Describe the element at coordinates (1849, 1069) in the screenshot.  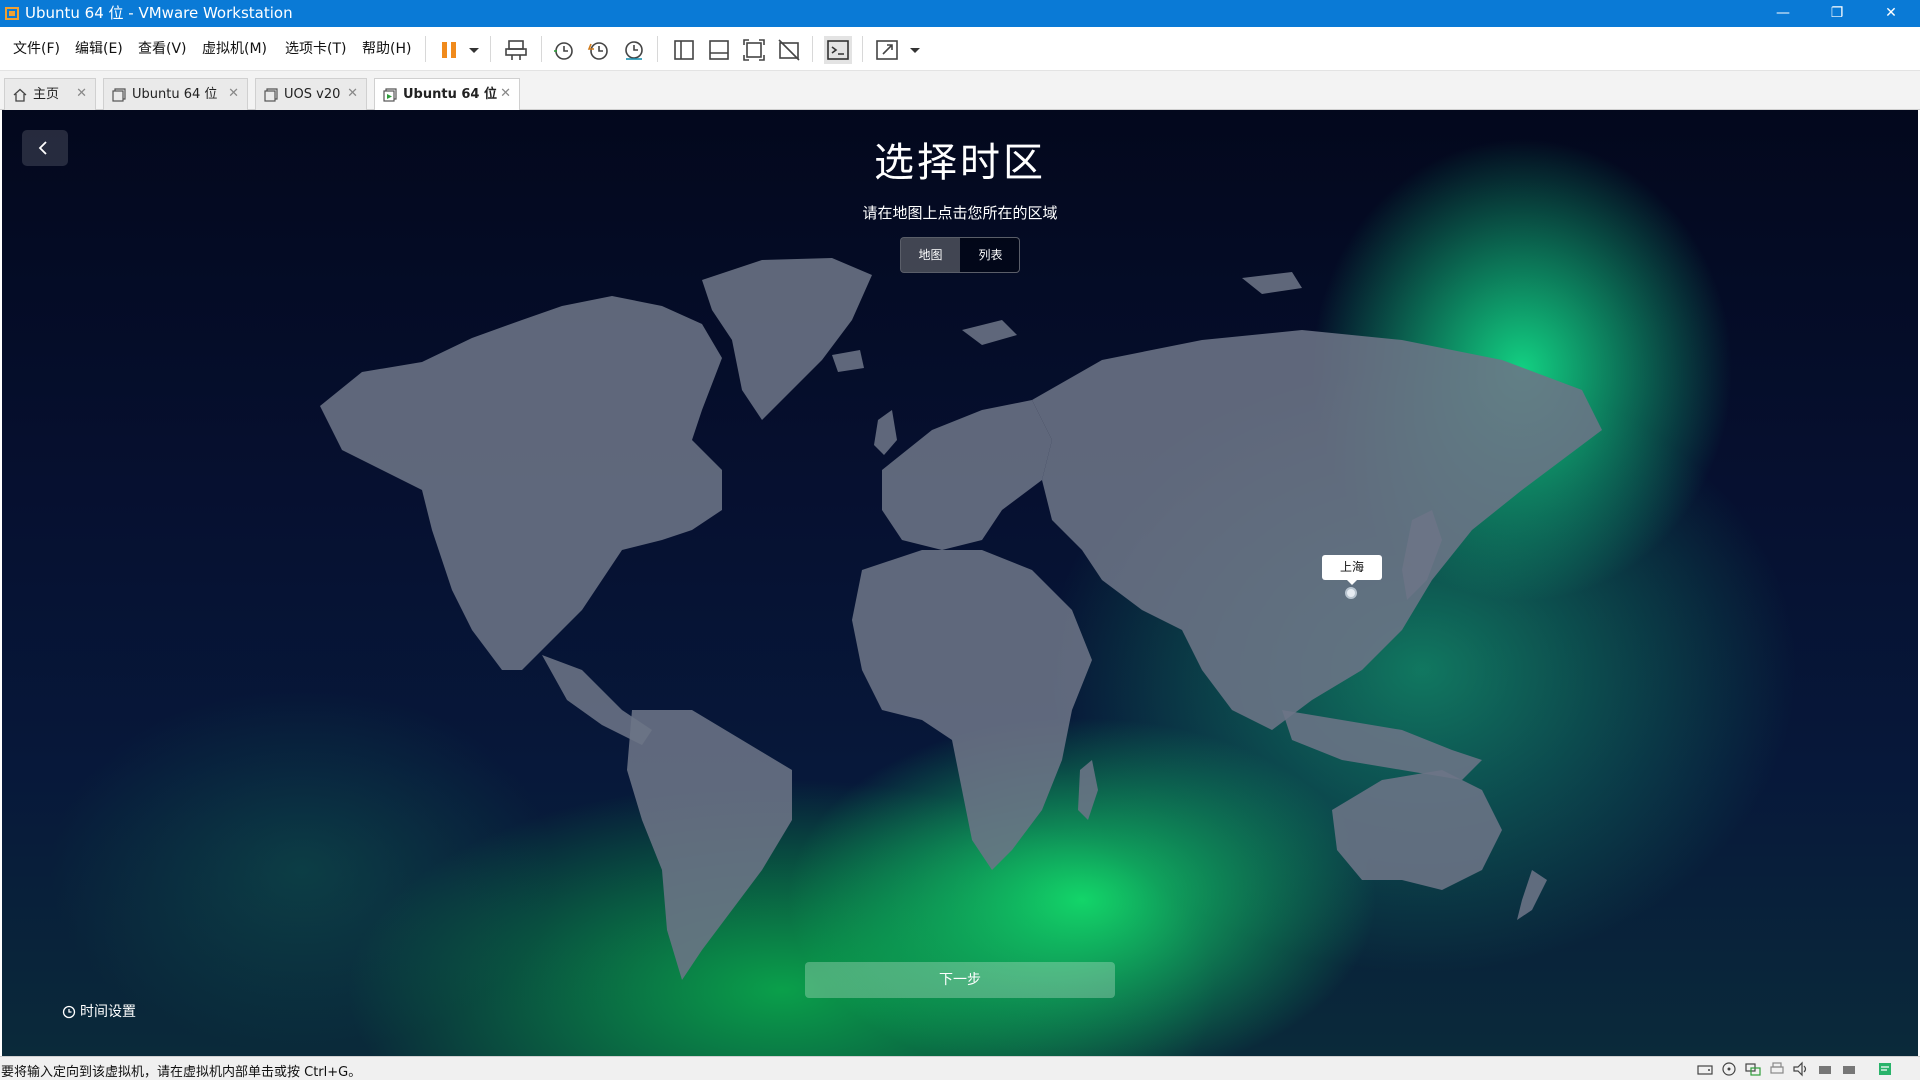
I see `display-icon` at that location.